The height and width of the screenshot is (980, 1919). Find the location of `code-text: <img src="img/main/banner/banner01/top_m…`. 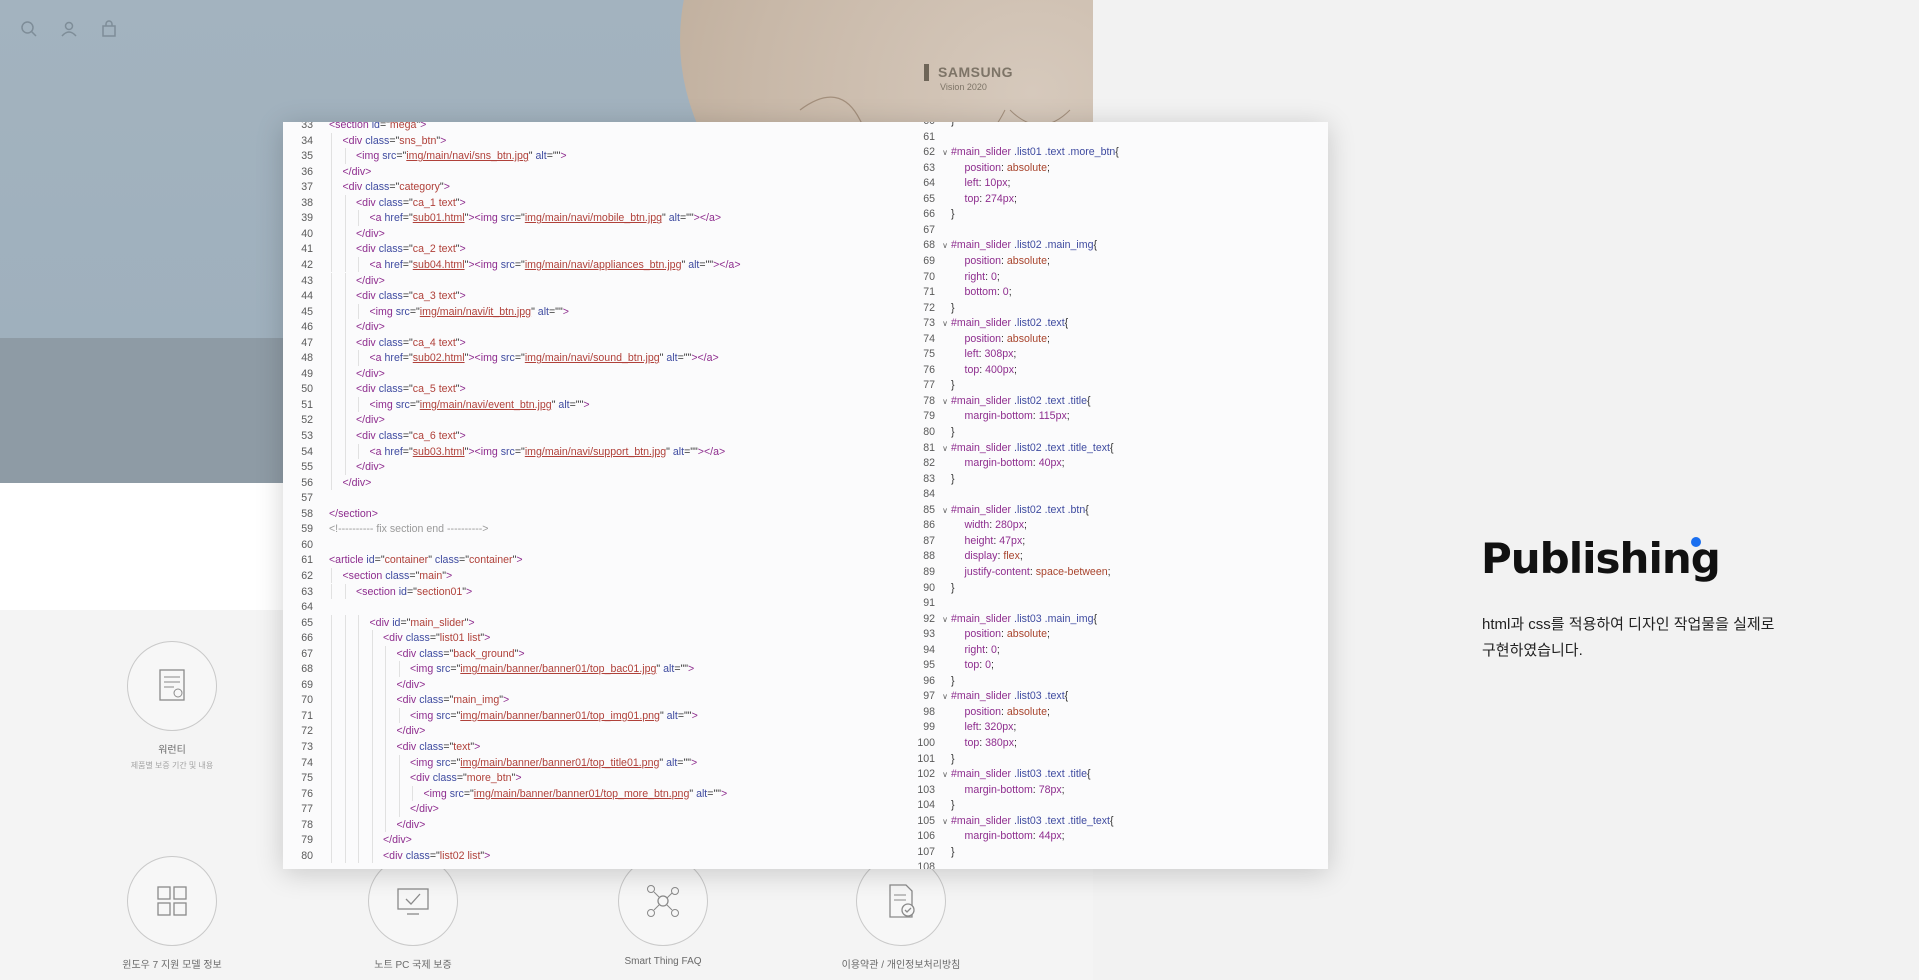

code-text: <img src="img/main/banner/banner01/top_m… is located at coordinates (528, 793).